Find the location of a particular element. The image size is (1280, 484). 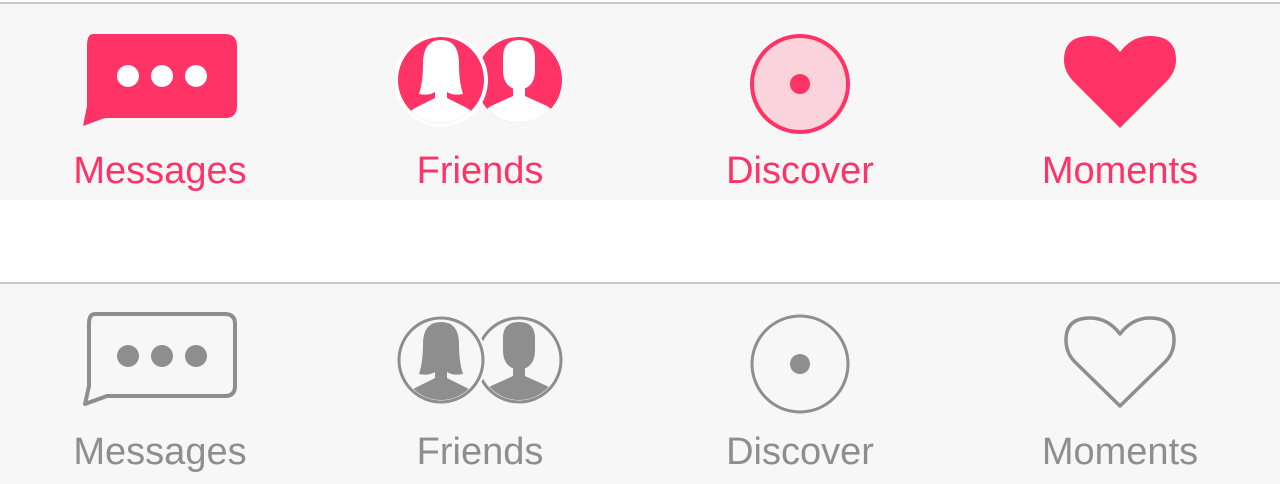

chat-bubble-icon is located at coordinates (160, 80).